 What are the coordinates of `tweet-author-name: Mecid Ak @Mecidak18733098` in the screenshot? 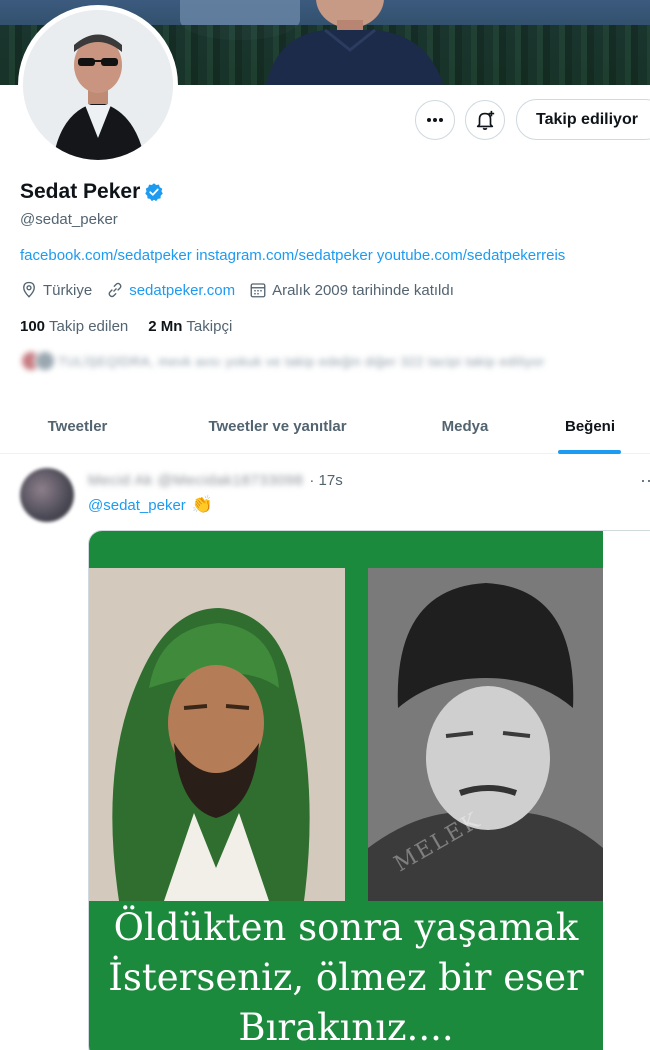 It's located at (195, 480).